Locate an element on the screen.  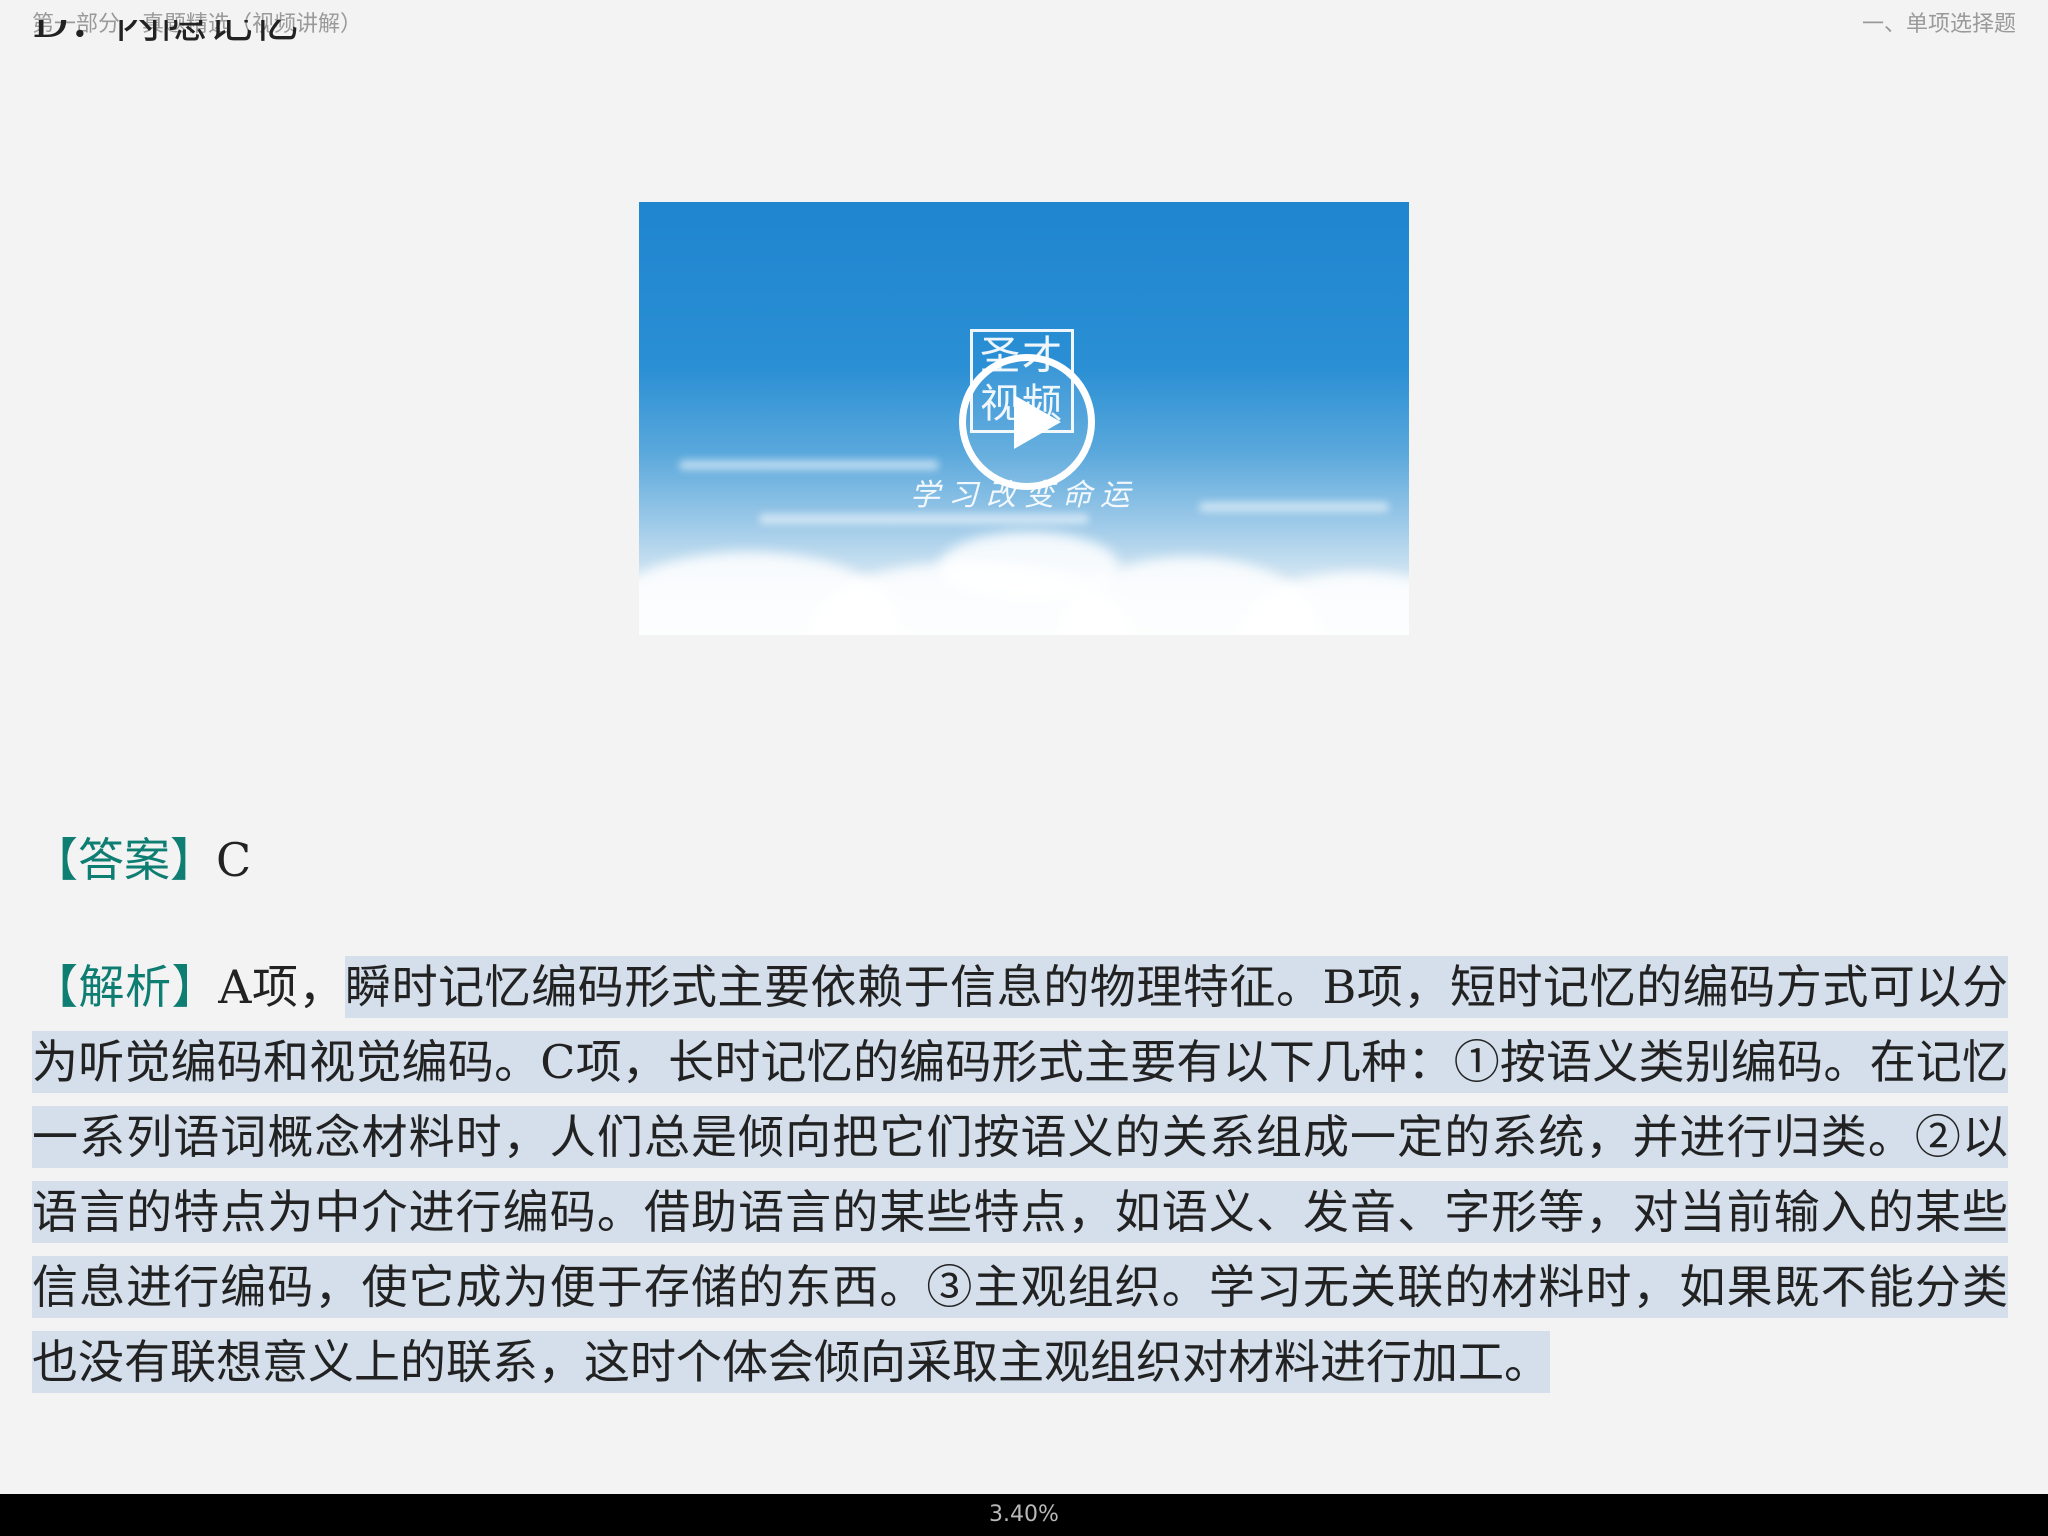
answer-line: 【答案】C is located at coordinates (141, 860).